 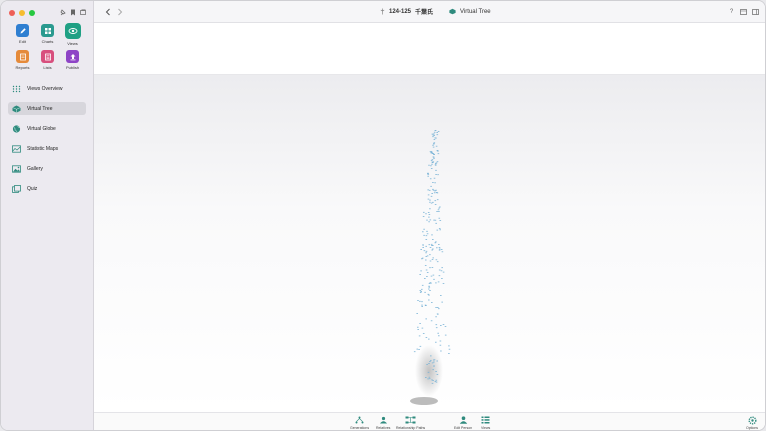 I want to click on forward-button, so click(x=120, y=13).